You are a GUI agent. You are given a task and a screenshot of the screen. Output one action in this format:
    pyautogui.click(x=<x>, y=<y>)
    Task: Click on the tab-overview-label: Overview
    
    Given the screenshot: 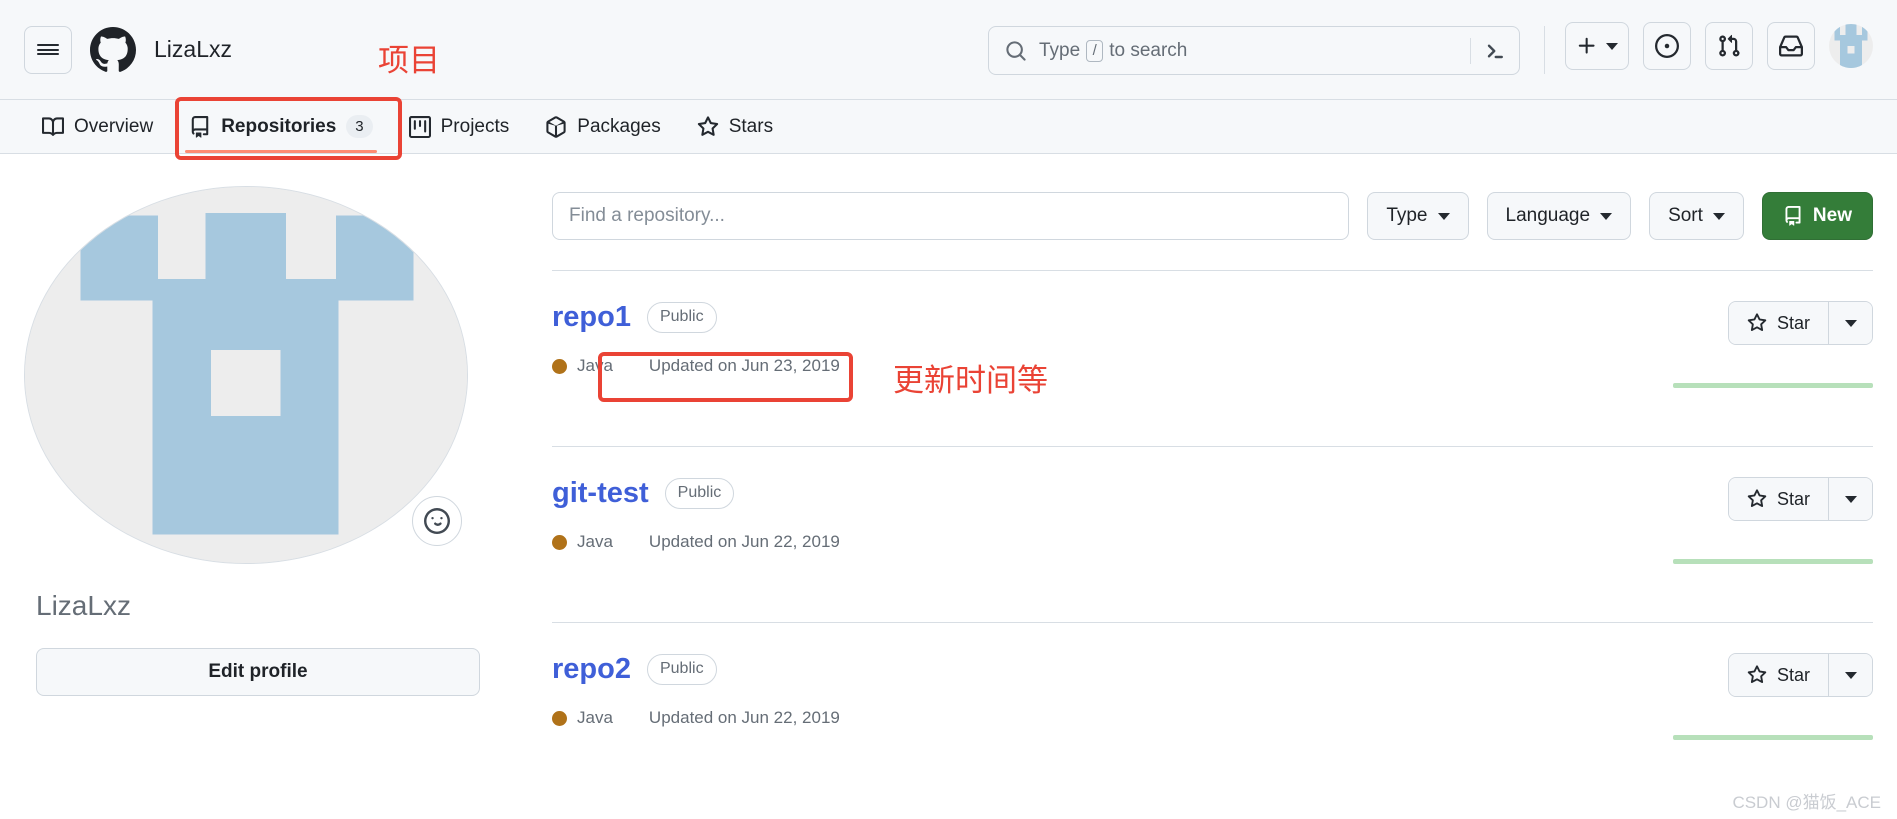 What is the action you would take?
    pyautogui.click(x=114, y=126)
    